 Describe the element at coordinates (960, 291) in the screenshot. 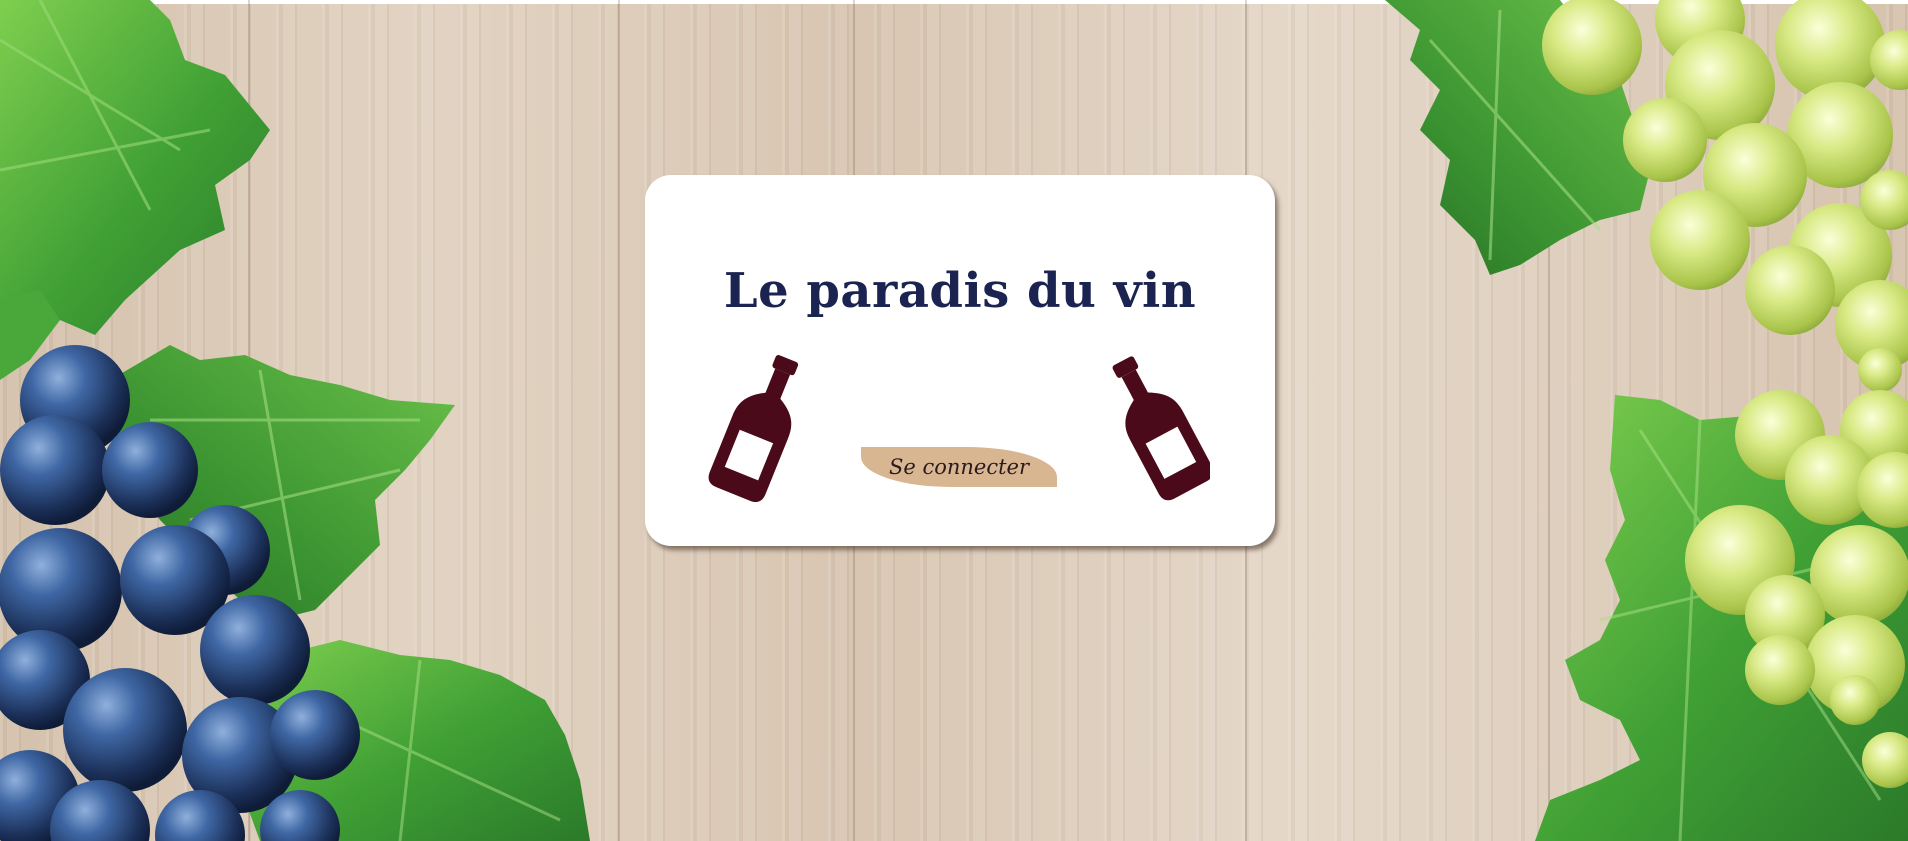

I see `site-title: Le paradis du vin` at that location.